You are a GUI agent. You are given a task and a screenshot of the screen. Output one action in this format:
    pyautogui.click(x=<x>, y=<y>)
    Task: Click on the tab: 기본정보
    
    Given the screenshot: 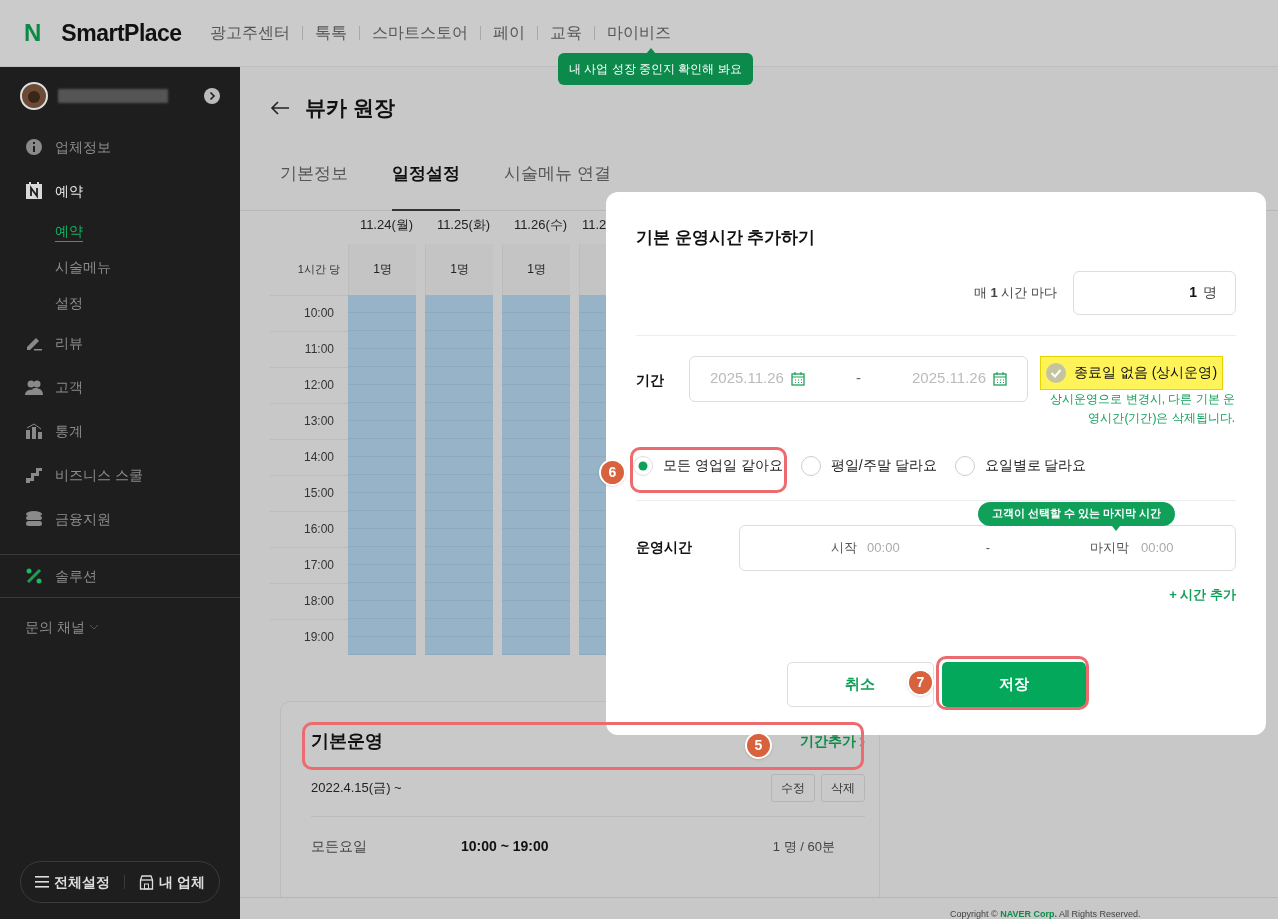 What is the action you would take?
    pyautogui.click(x=314, y=179)
    